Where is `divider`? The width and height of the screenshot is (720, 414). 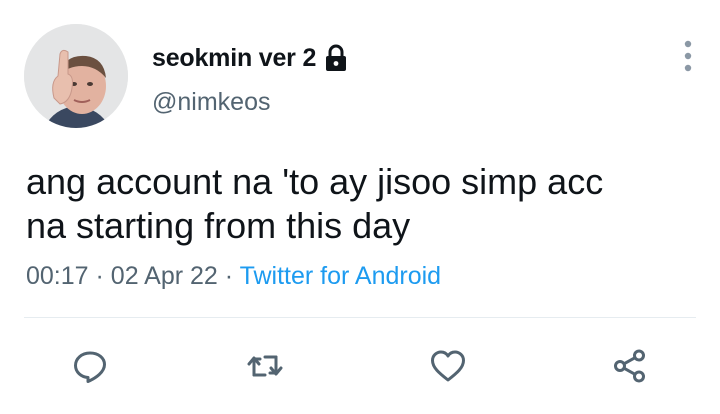
divider is located at coordinates (360, 317).